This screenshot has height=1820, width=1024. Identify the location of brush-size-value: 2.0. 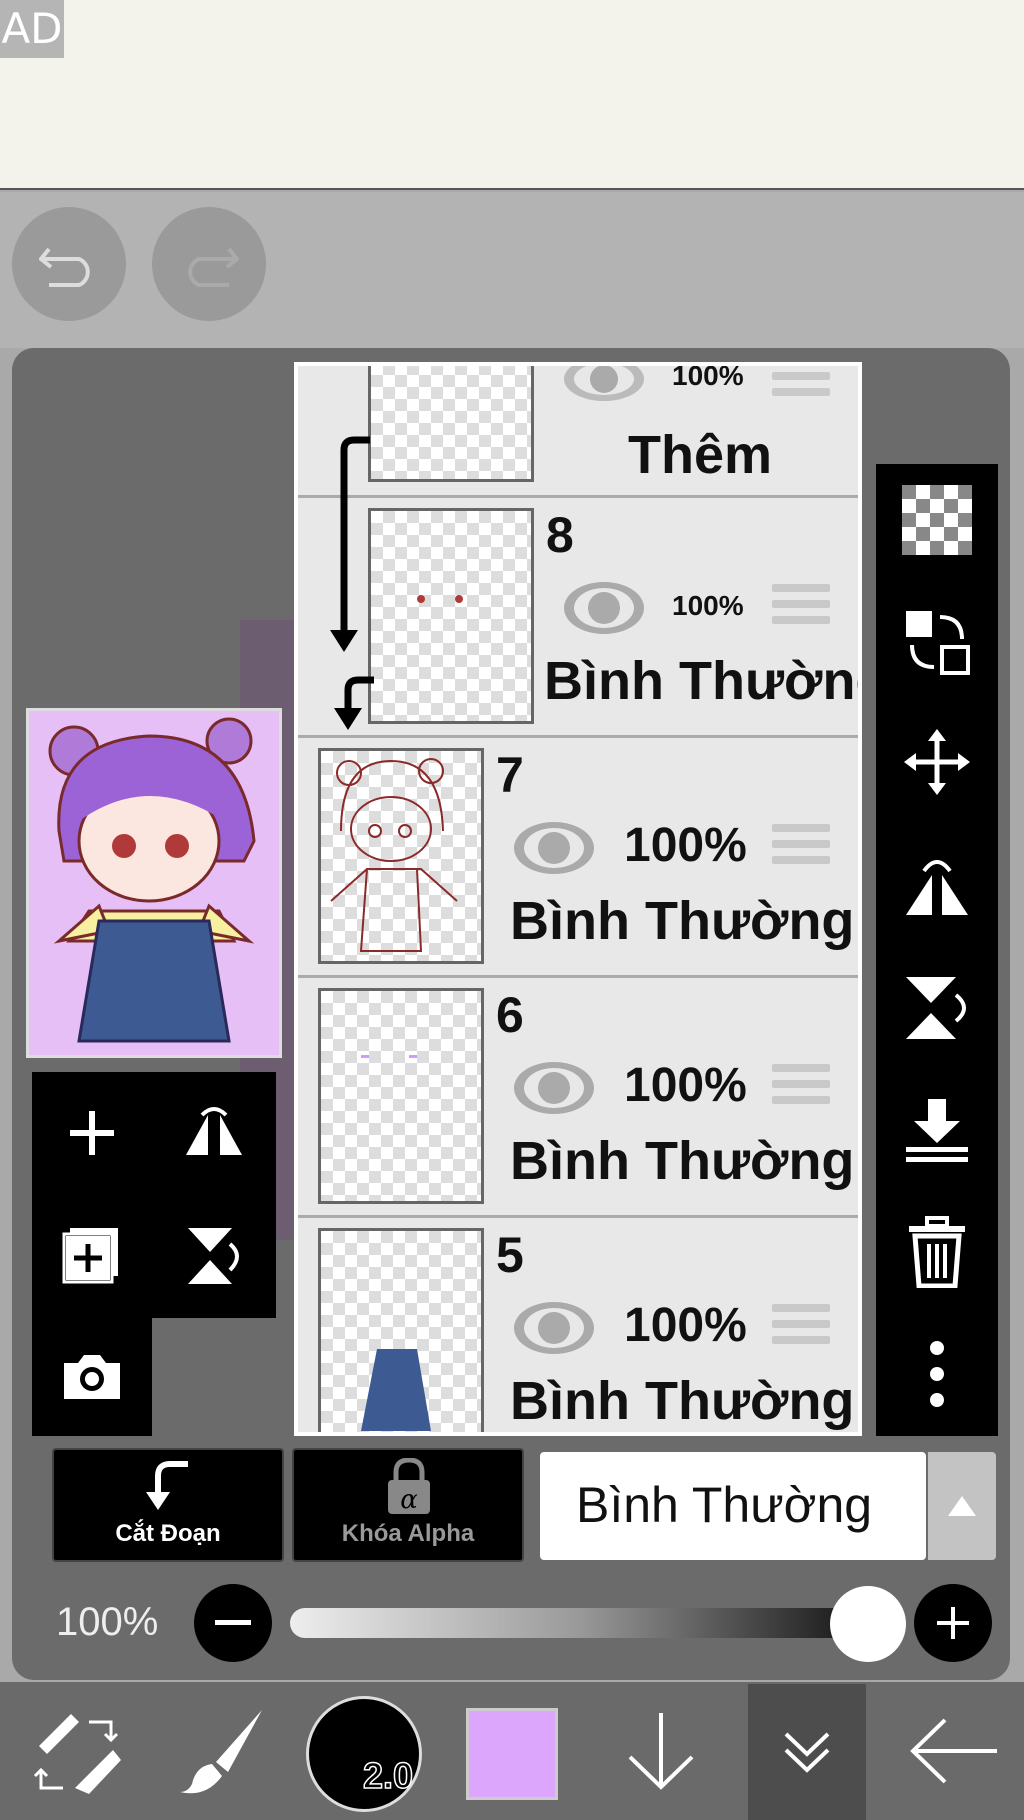
(388, 1775).